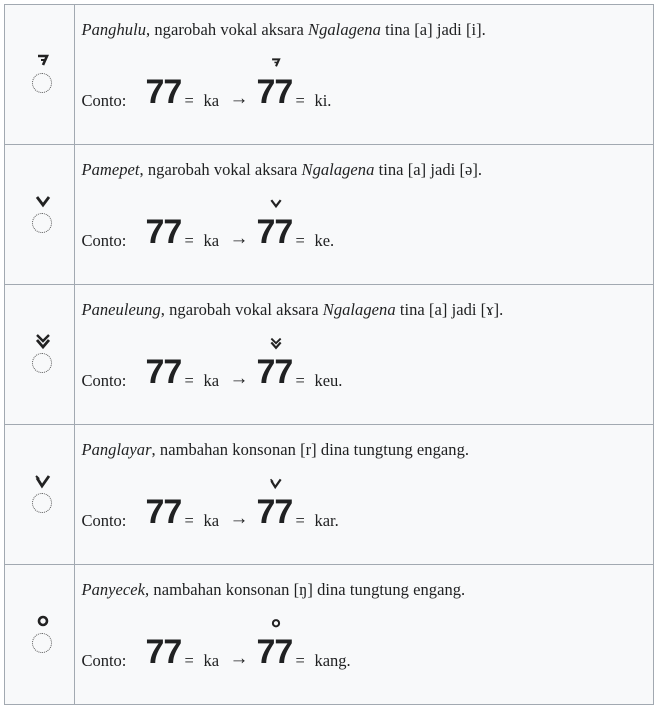 The image size is (664, 720). I want to click on panghulu-mark-icon, so click(277, 62).